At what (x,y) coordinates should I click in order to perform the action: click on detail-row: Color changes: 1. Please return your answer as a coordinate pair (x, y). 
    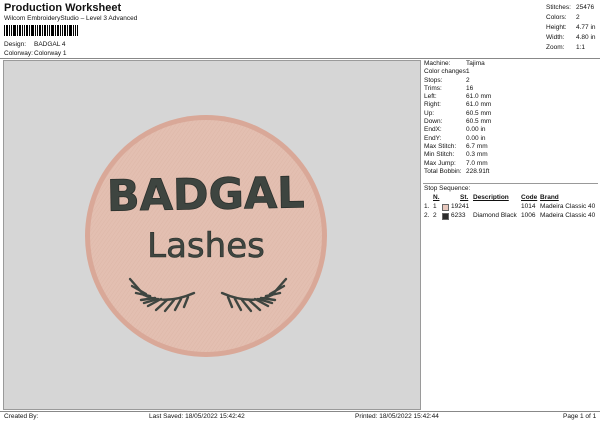
    Looking at the image, I should click on (510, 72).